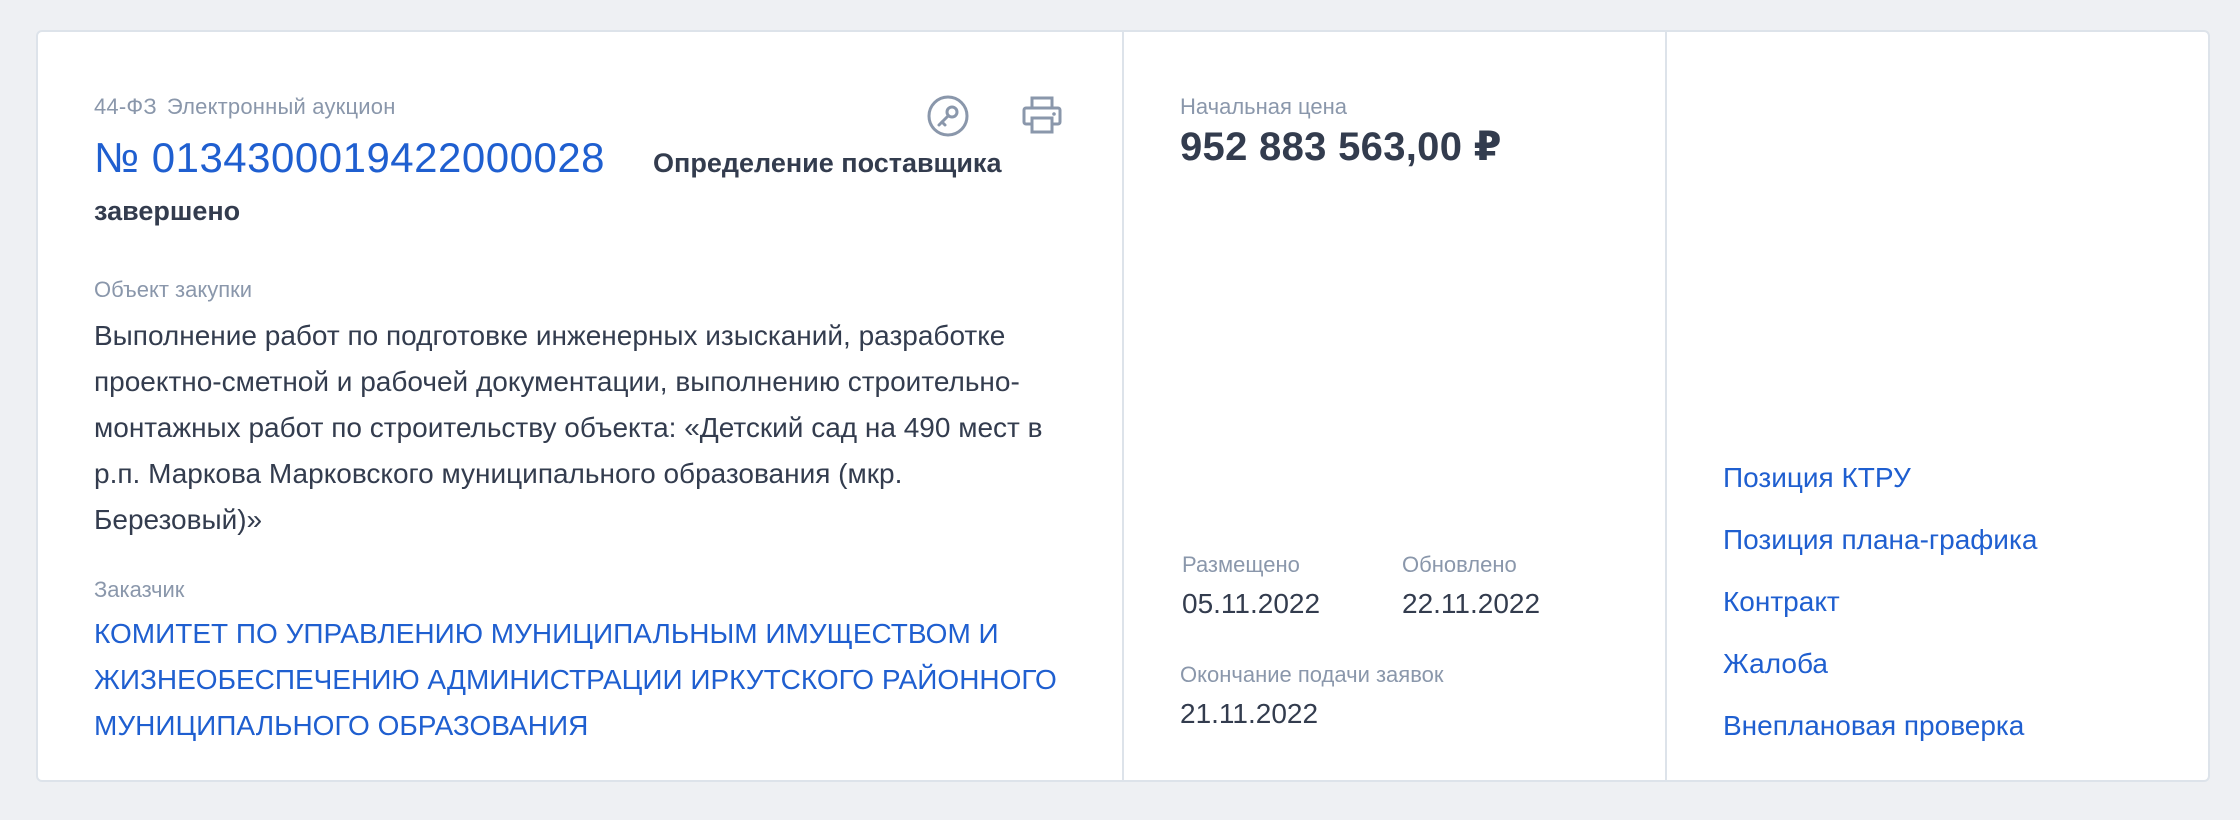 Image resolution: width=2240 pixels, height=820 pixels. What do you see at coordinates (173, 289) in the screenshot?
I see `object-label: Объект закупки` at bounding box center [173, 289].